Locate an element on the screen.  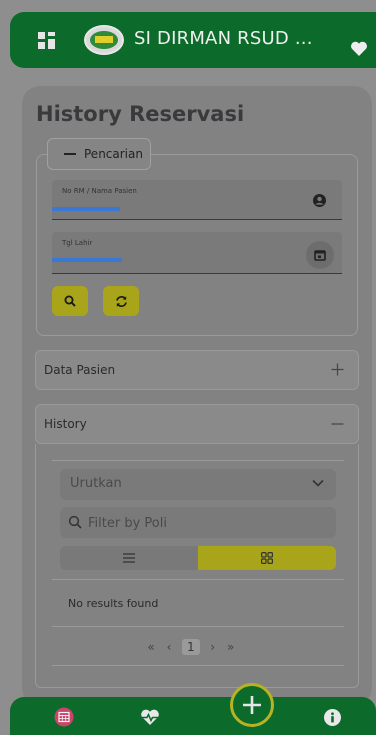
no-results-message: No results found is located at coordinates (113, 603).